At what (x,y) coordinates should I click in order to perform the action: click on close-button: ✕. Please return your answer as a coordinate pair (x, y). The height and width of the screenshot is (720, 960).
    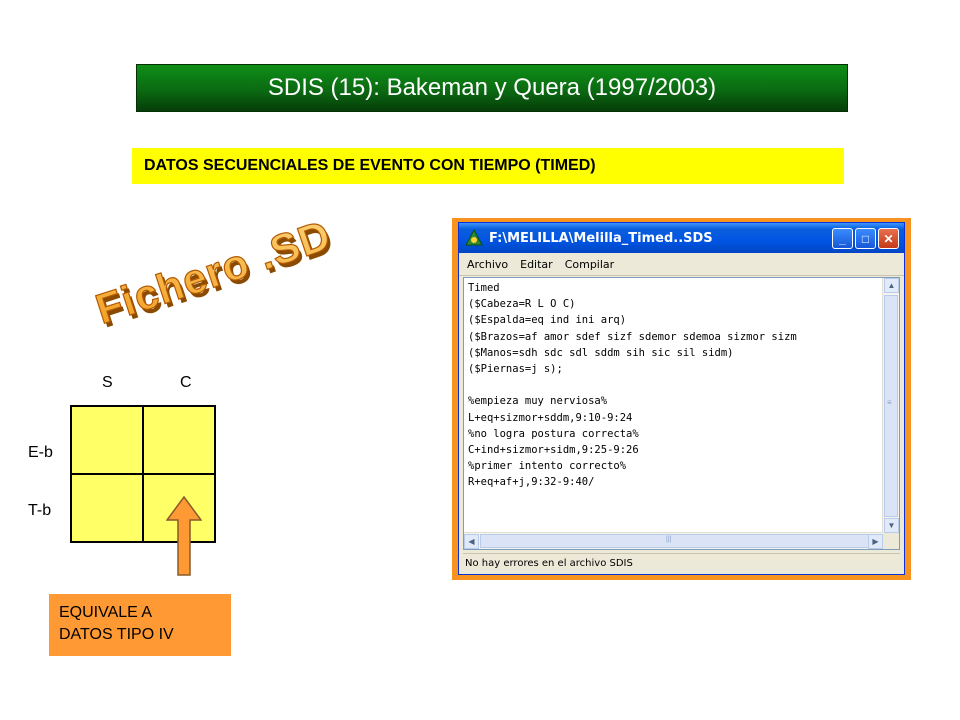
    Looking at the image, I should click on (888, 238).